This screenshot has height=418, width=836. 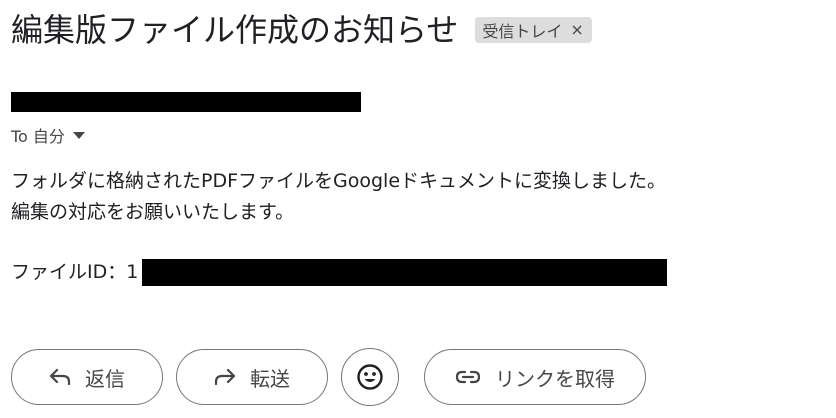 I want to click on forward-button: 転送, so click(x=252, y=377).